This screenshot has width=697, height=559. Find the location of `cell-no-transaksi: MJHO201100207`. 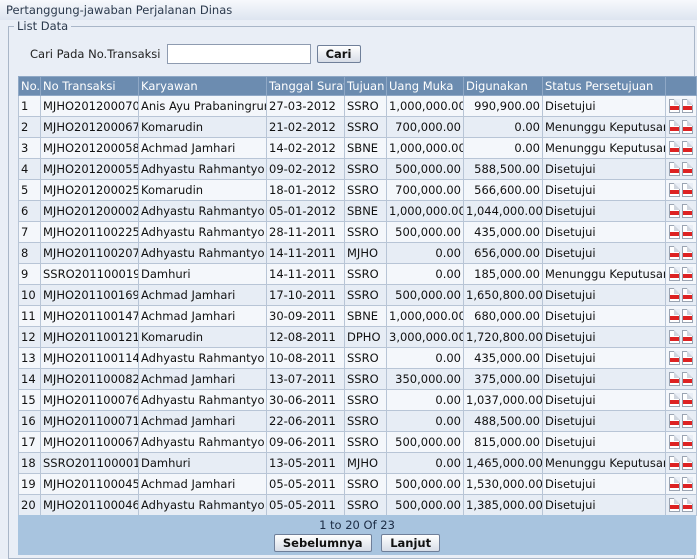

cell-no-transaksi: MJHO201100207 is located at coordinates (89, 253).